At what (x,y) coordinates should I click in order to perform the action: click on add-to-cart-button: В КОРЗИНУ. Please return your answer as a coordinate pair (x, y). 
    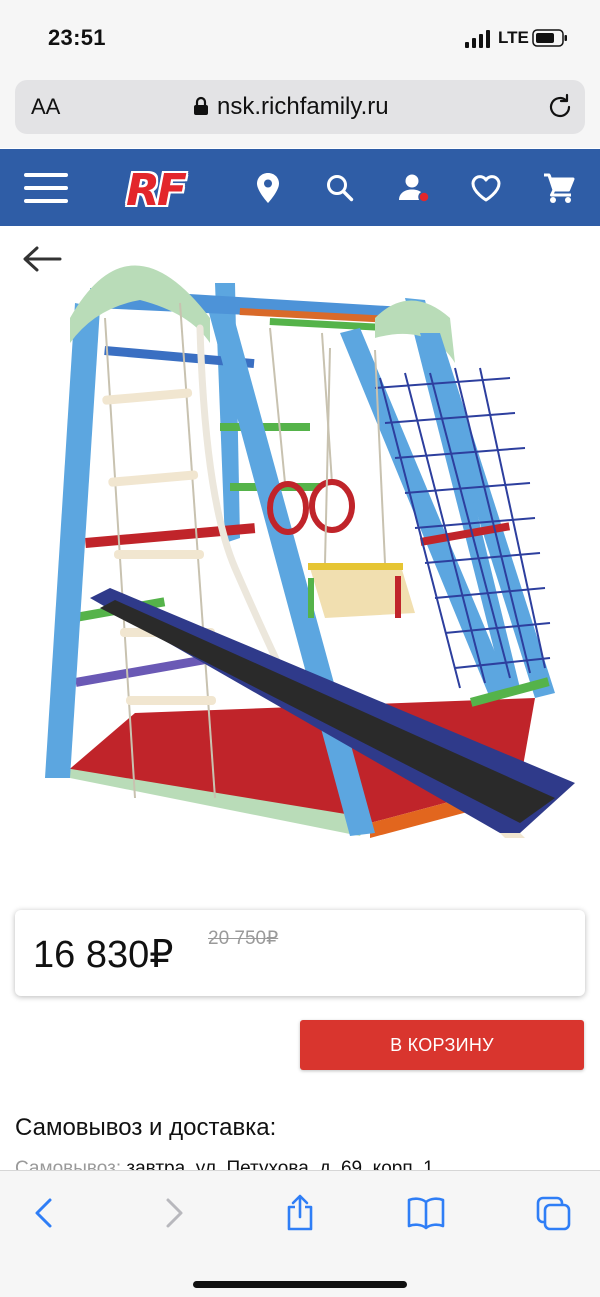
    Looking at the image, I should click on (442, 1045).